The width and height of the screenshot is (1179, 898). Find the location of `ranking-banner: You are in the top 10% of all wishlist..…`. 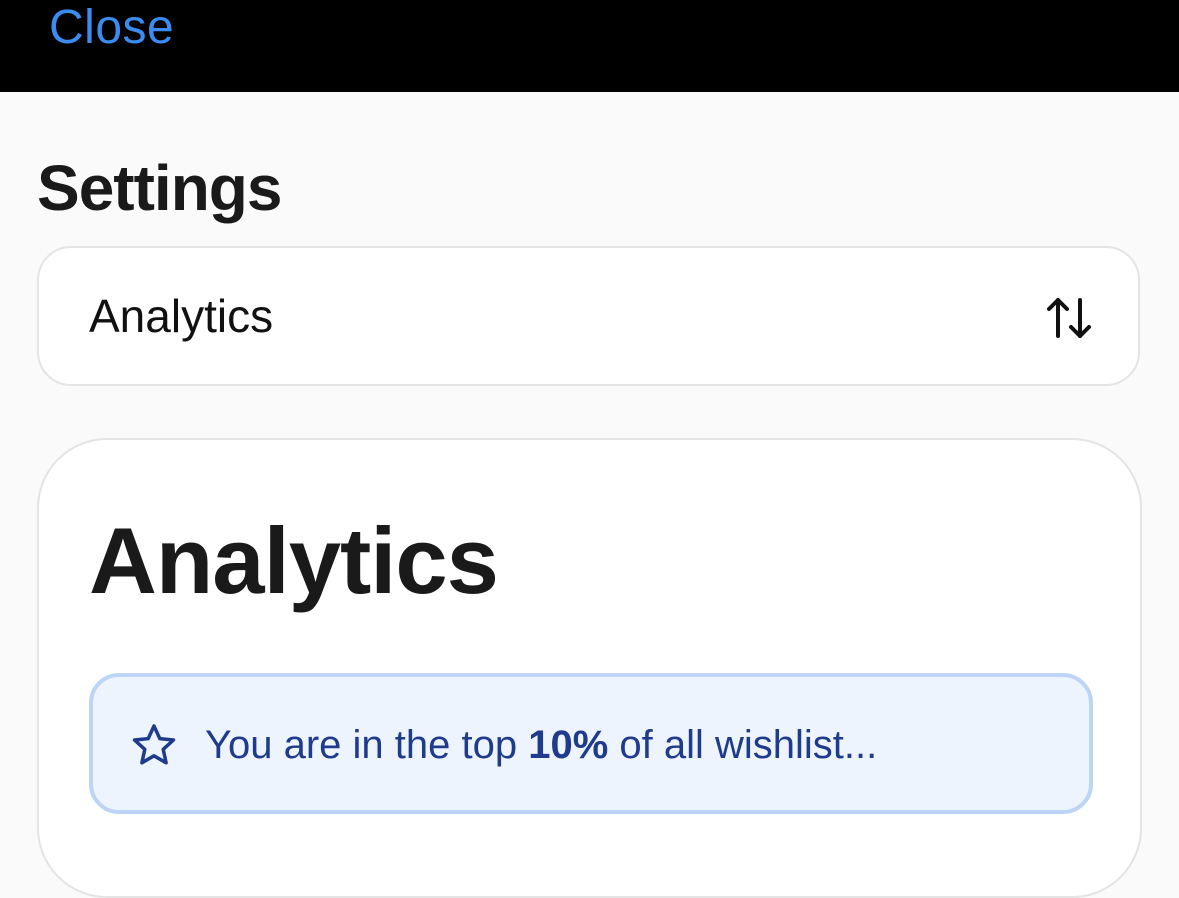

ranking-banner: You are in the top 10% of all wishlist..… is located at coordinates (591, 743).